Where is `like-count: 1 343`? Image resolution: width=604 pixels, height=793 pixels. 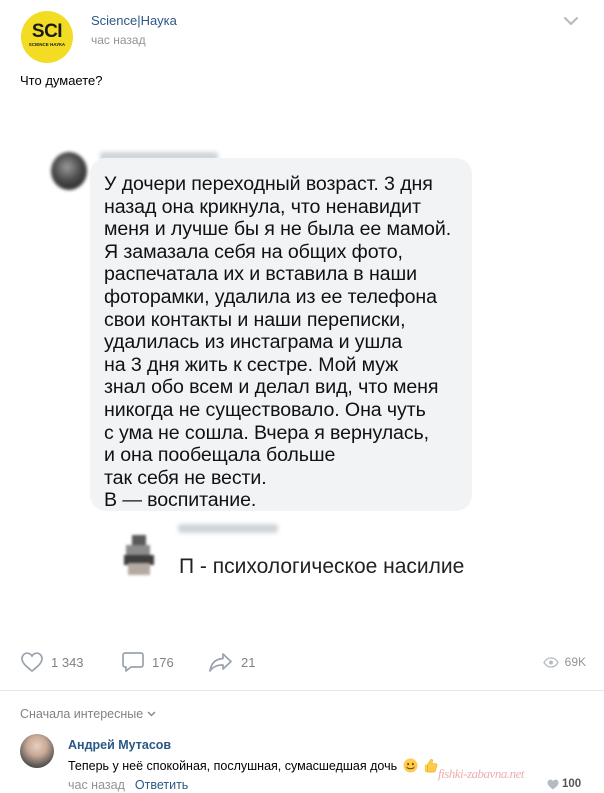
like-count: 1 343 is located at coordinates (67, 662).